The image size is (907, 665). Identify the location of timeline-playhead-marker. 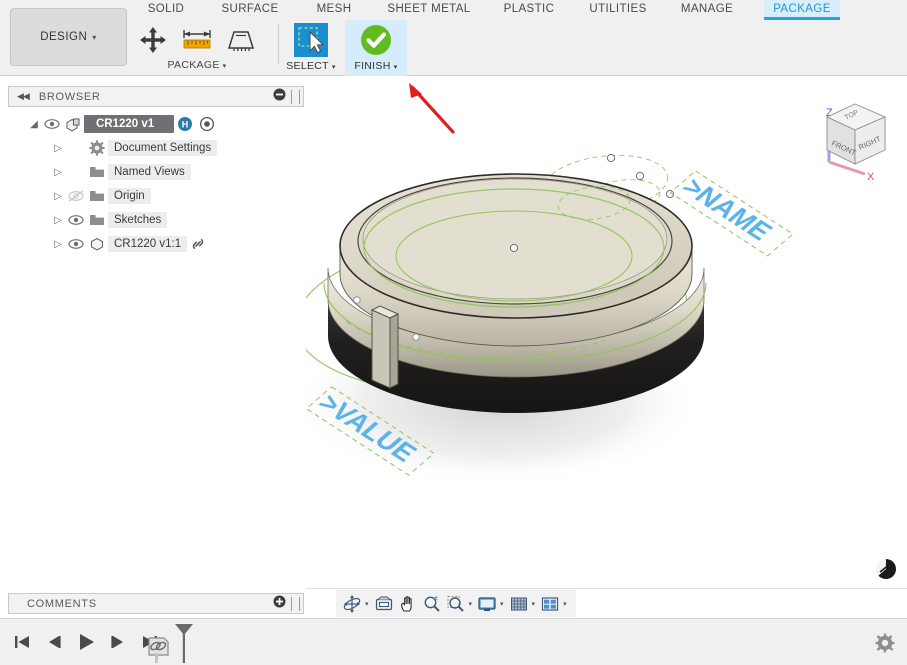
(184, 643).